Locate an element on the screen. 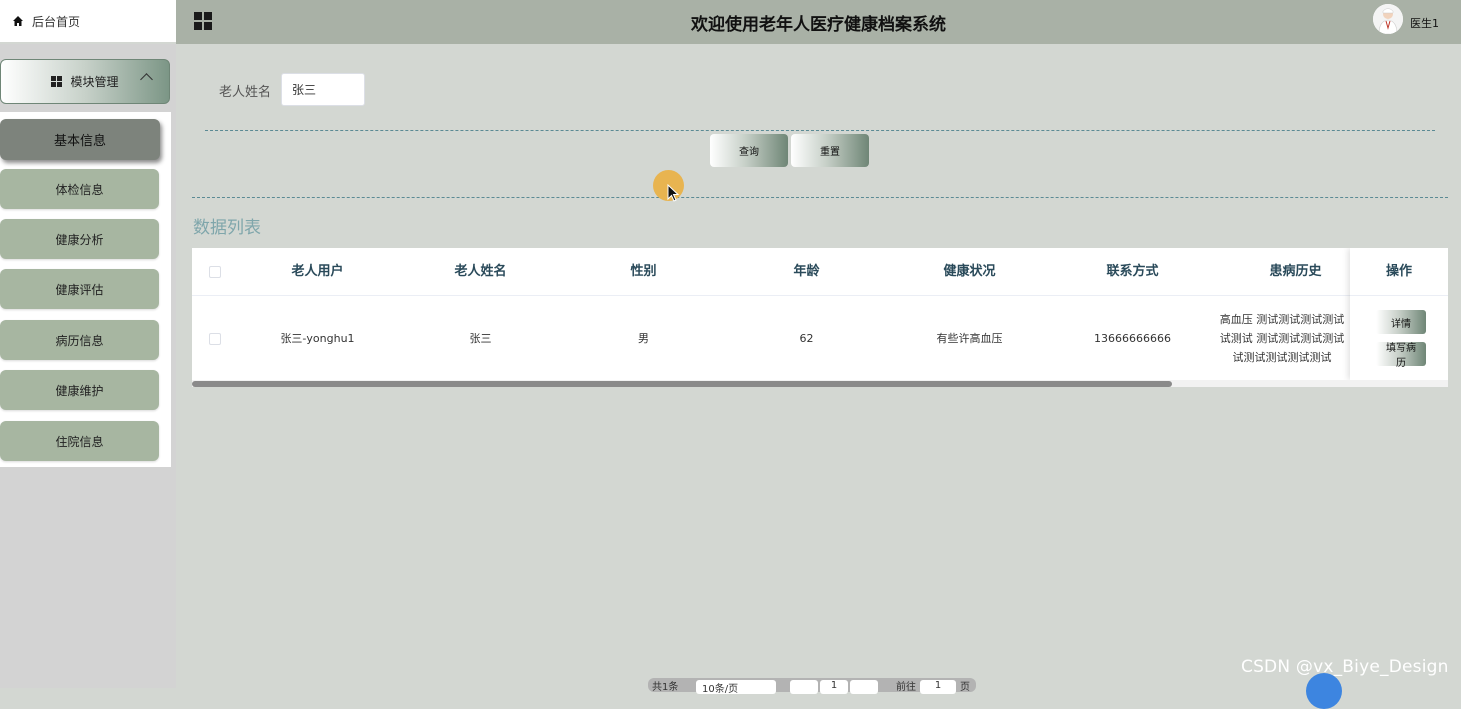  sidebar-item-health-maintenance: 健康维护 is located at coordinates (79, 390).